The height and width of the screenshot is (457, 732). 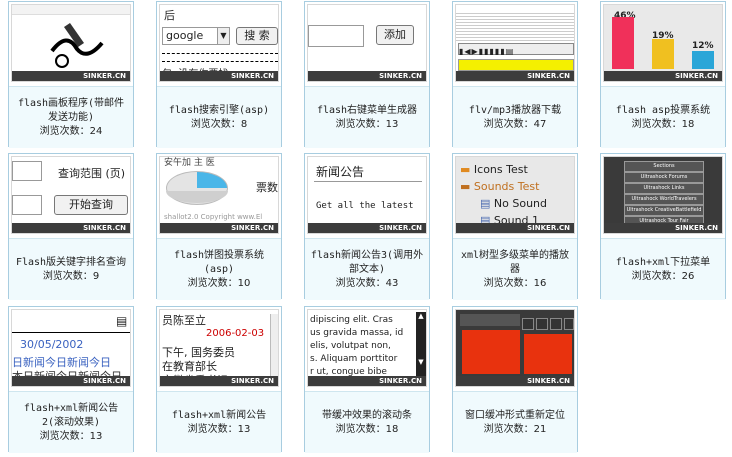 What do you see at coordinates (367, 111) in the screenshot?
I see `card-title: flash右键菜单生成器` at bounding box center [367, 111].